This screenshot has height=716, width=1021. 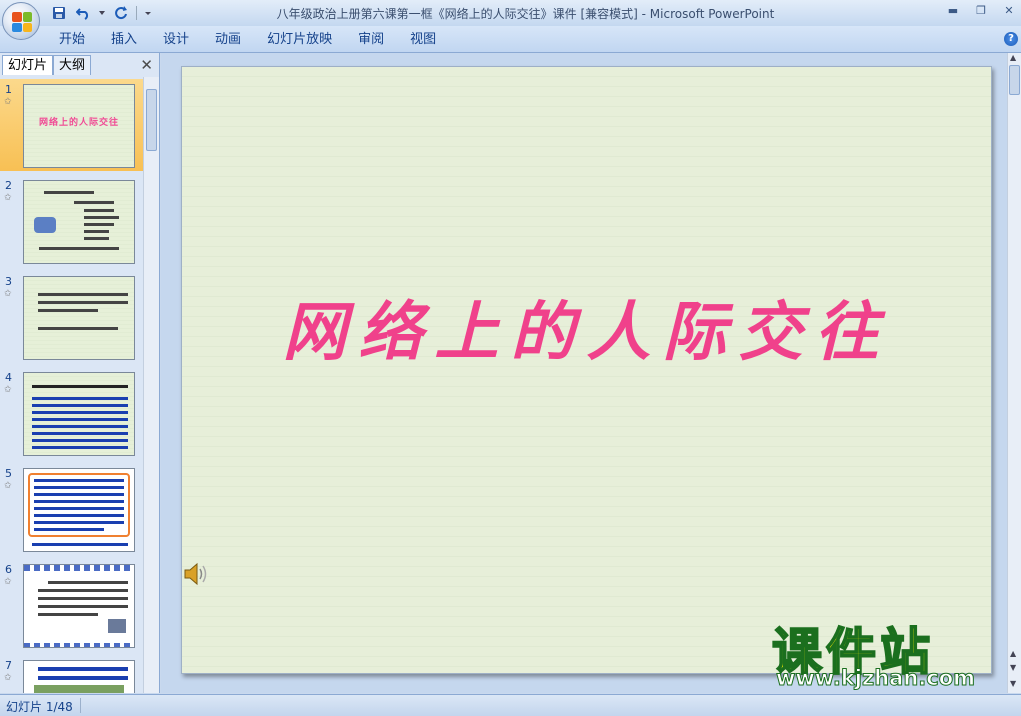 What do you see at coordinates (146, 65) in the screenshot?
I see `close-panel-icon: ✕` at bounding box center [146, 65].